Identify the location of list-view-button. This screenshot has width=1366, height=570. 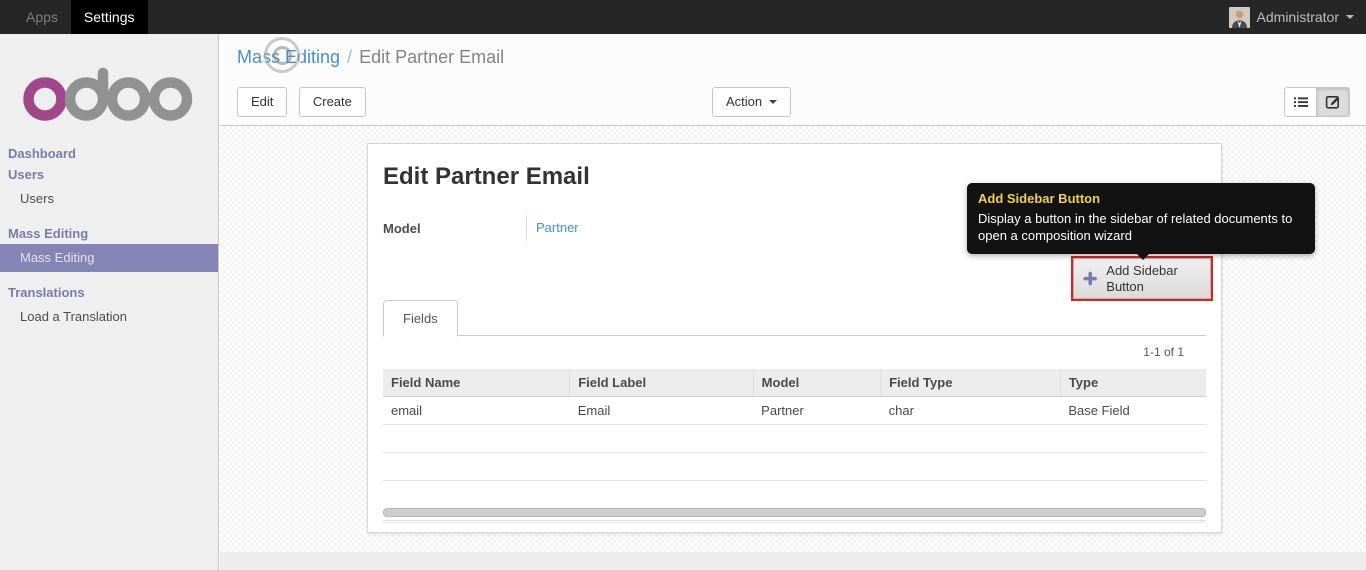
(1300, 102).